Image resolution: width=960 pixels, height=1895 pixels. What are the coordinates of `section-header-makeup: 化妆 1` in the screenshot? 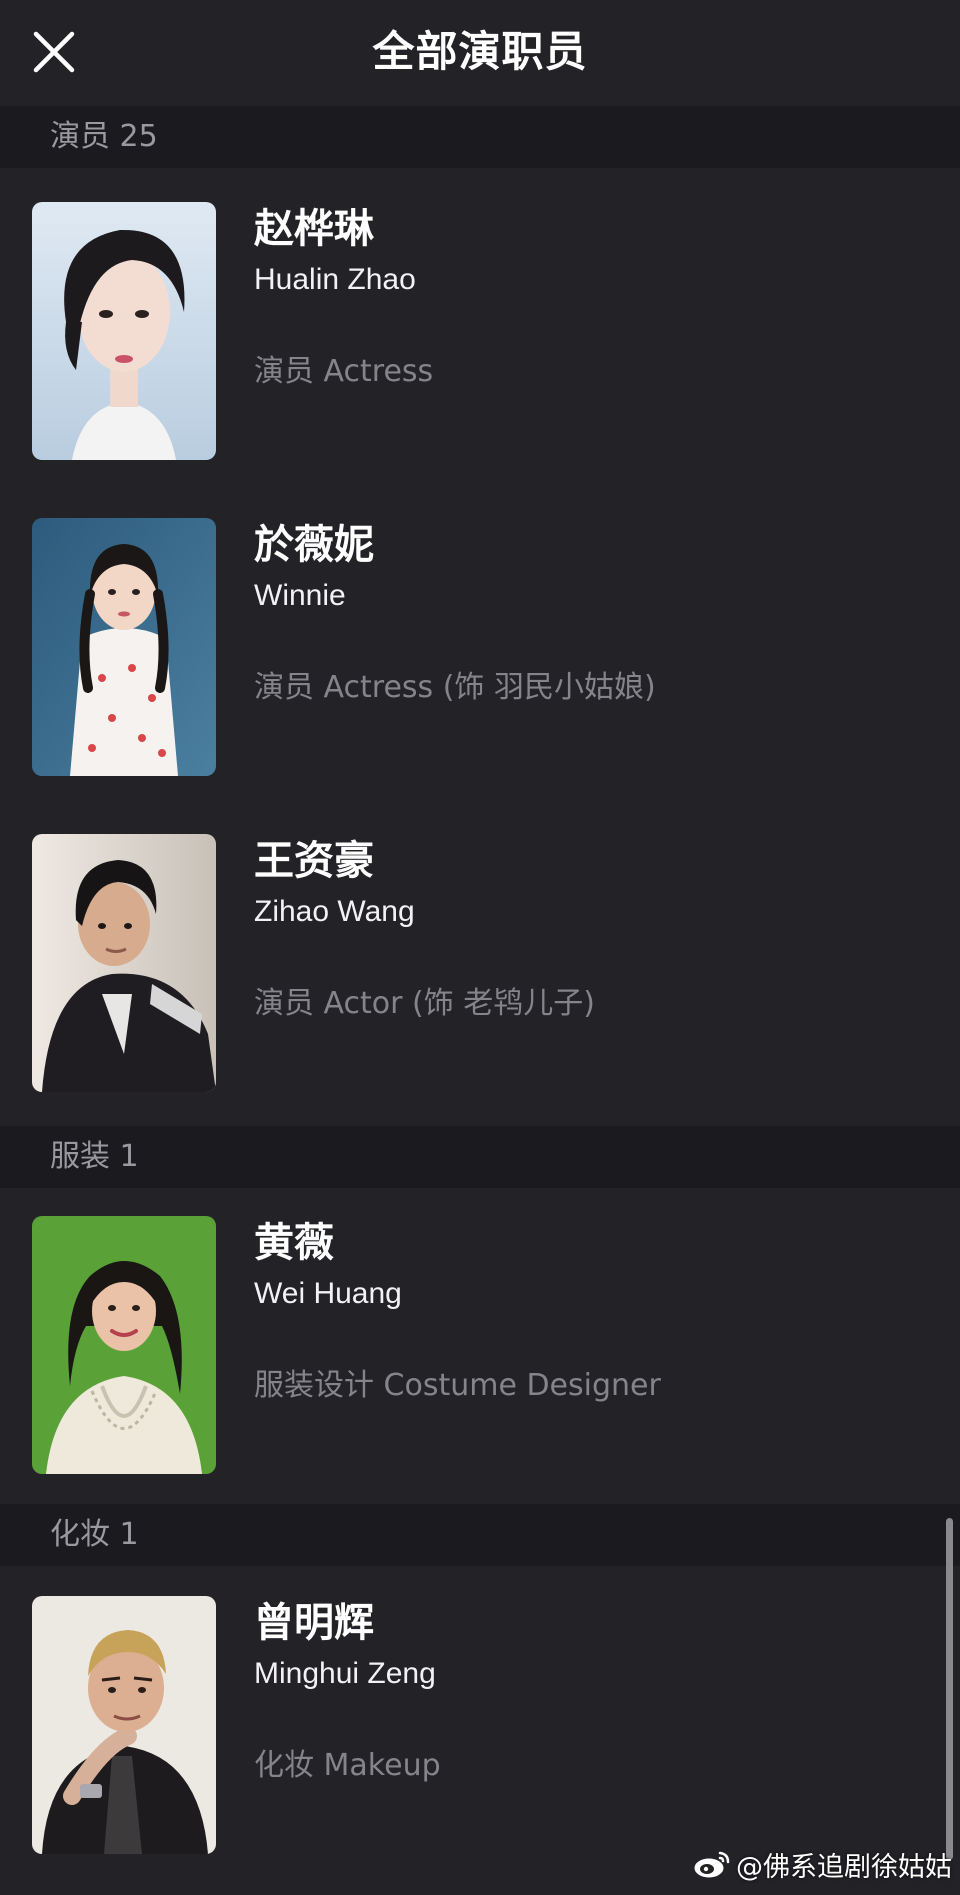 It's located at (480, 1535).